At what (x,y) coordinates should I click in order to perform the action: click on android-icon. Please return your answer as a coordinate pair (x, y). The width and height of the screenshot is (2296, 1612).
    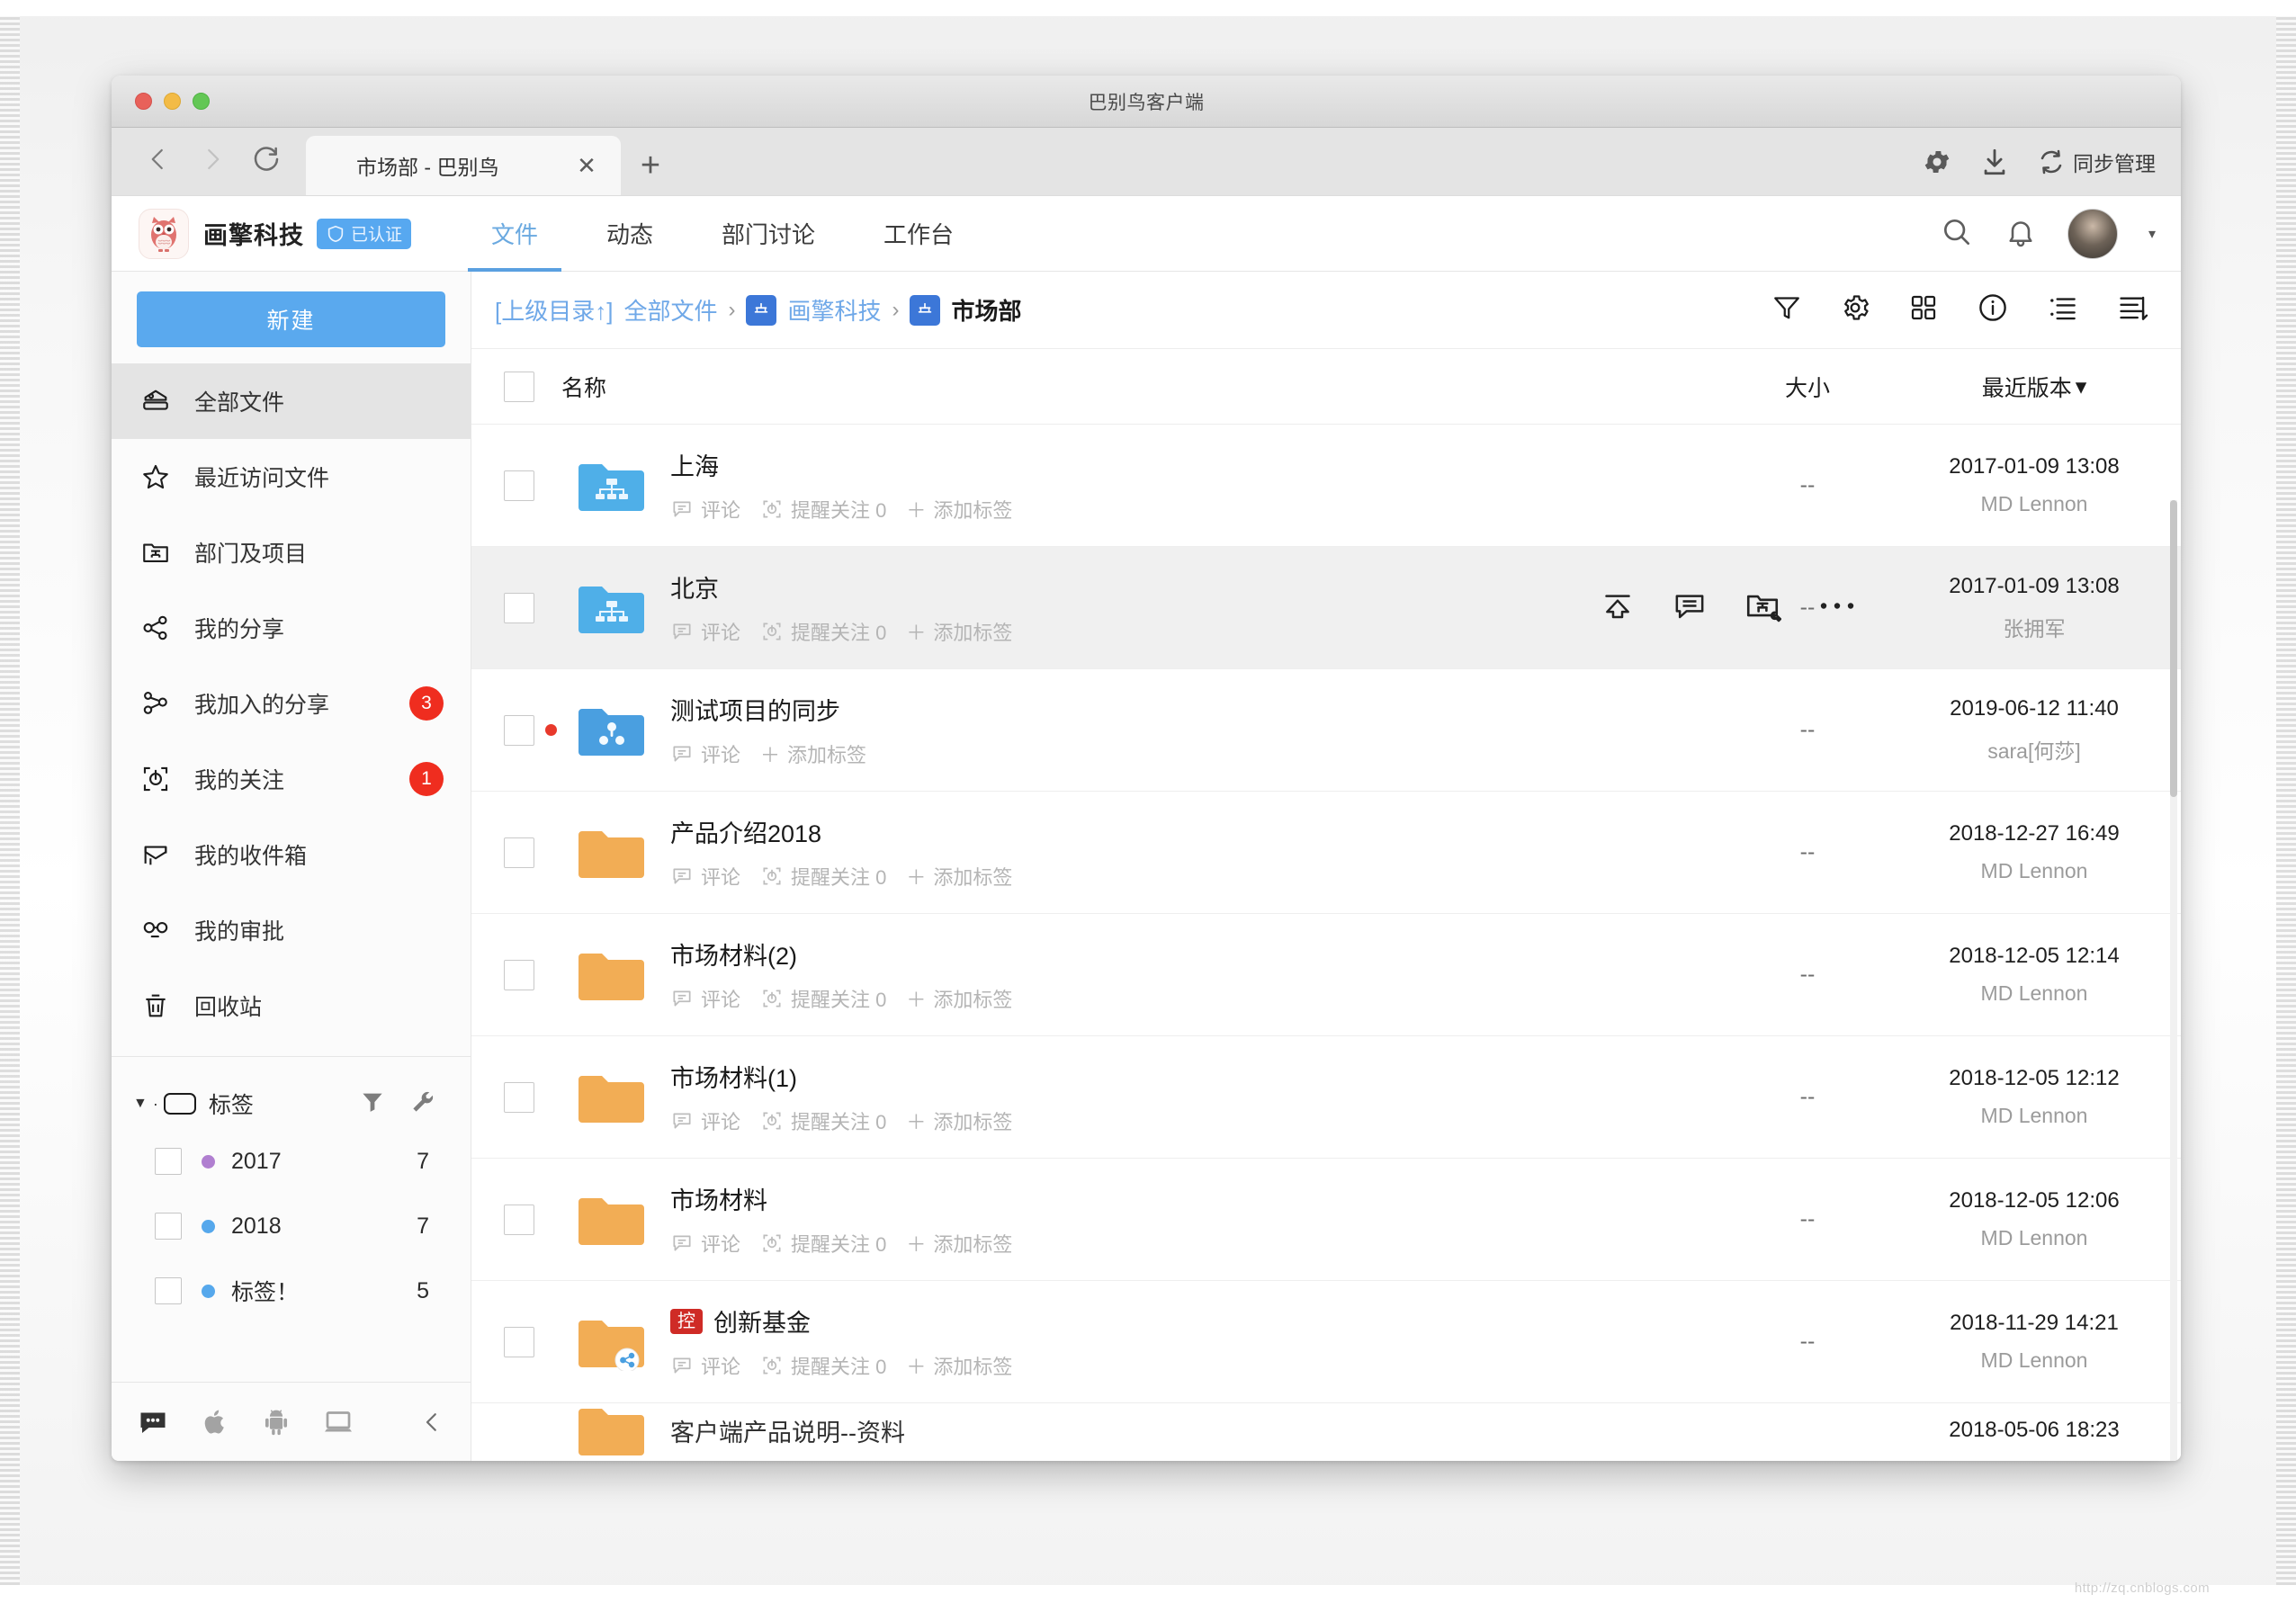
    Looking at the image, I should click on (276, 1422).